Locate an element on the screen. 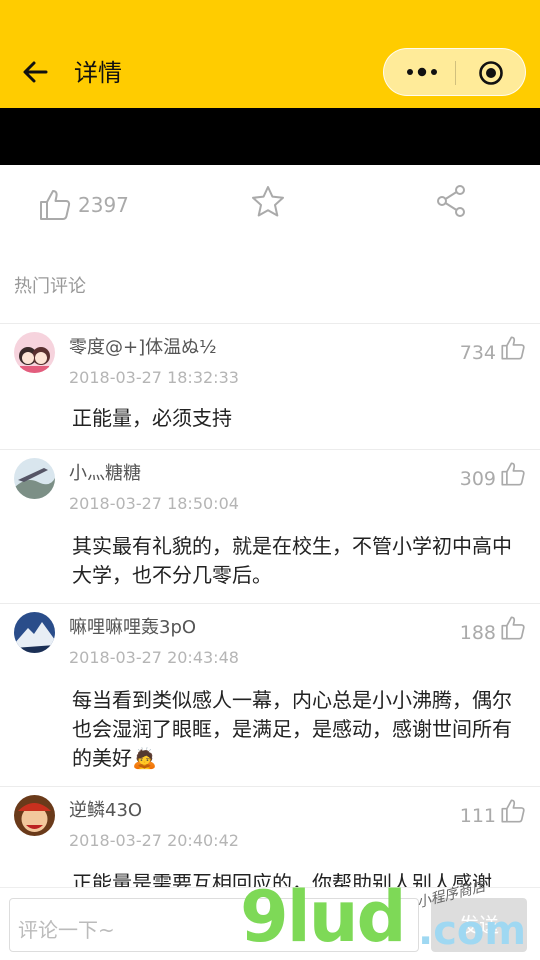 This screenshot has width=540, height=960. more-button is located at coordinates (422, 72).